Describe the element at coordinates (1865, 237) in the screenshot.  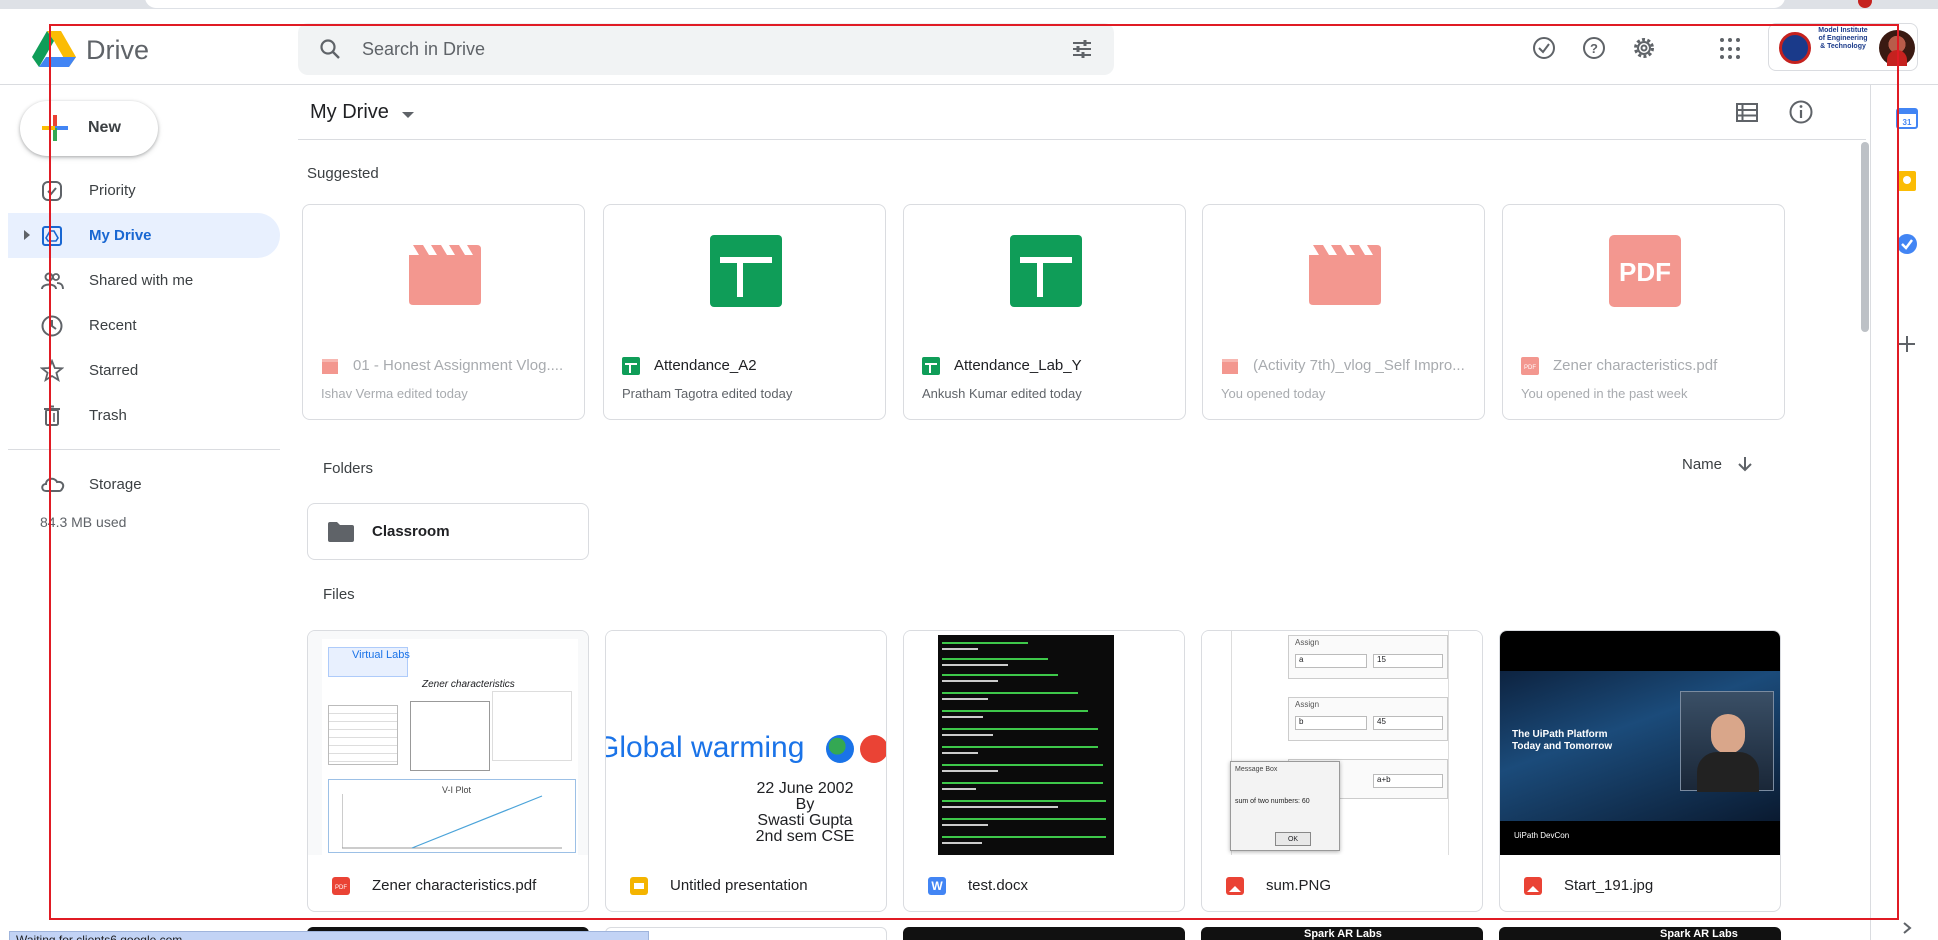
I see `scrollbar-thumb` at that location.